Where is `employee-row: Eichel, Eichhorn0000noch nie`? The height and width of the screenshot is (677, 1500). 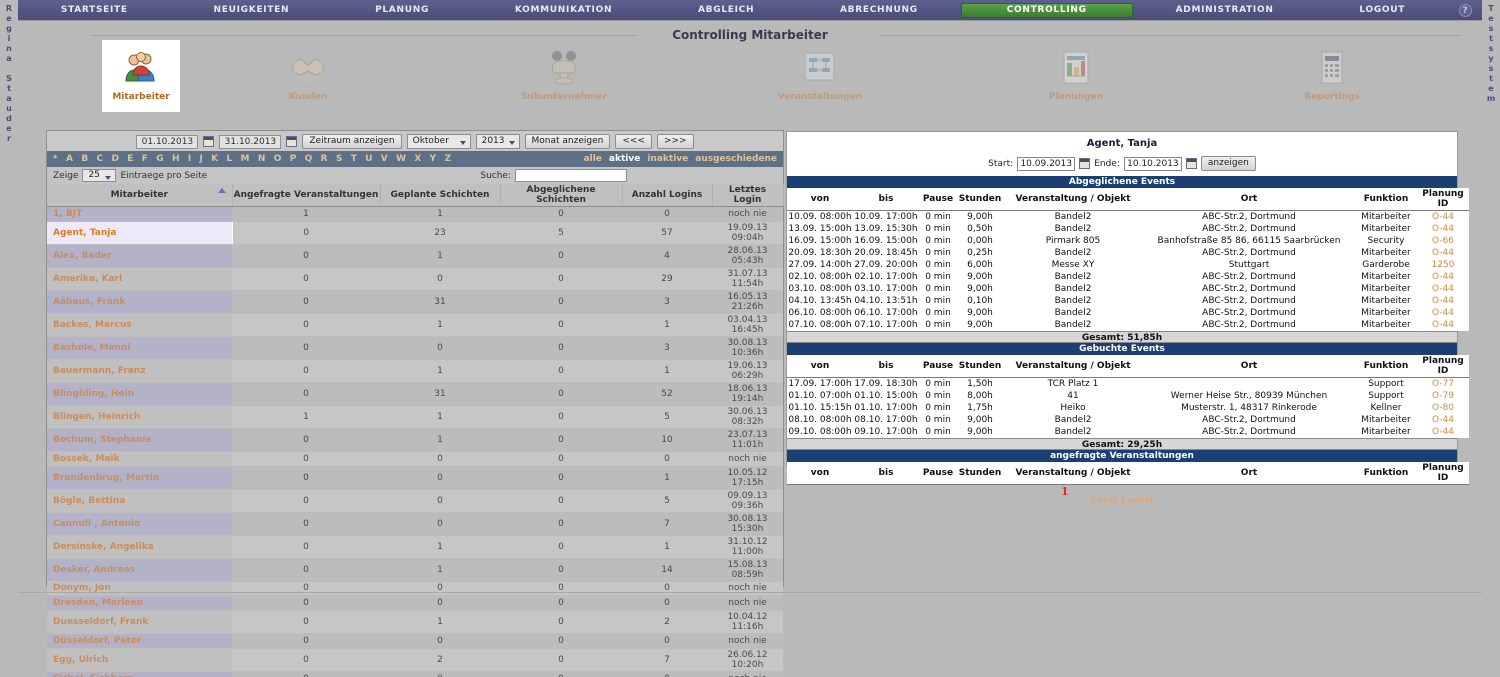
employee-row: Eichel, Eichhorn0000noch nie is located at coordinates (415, 674).